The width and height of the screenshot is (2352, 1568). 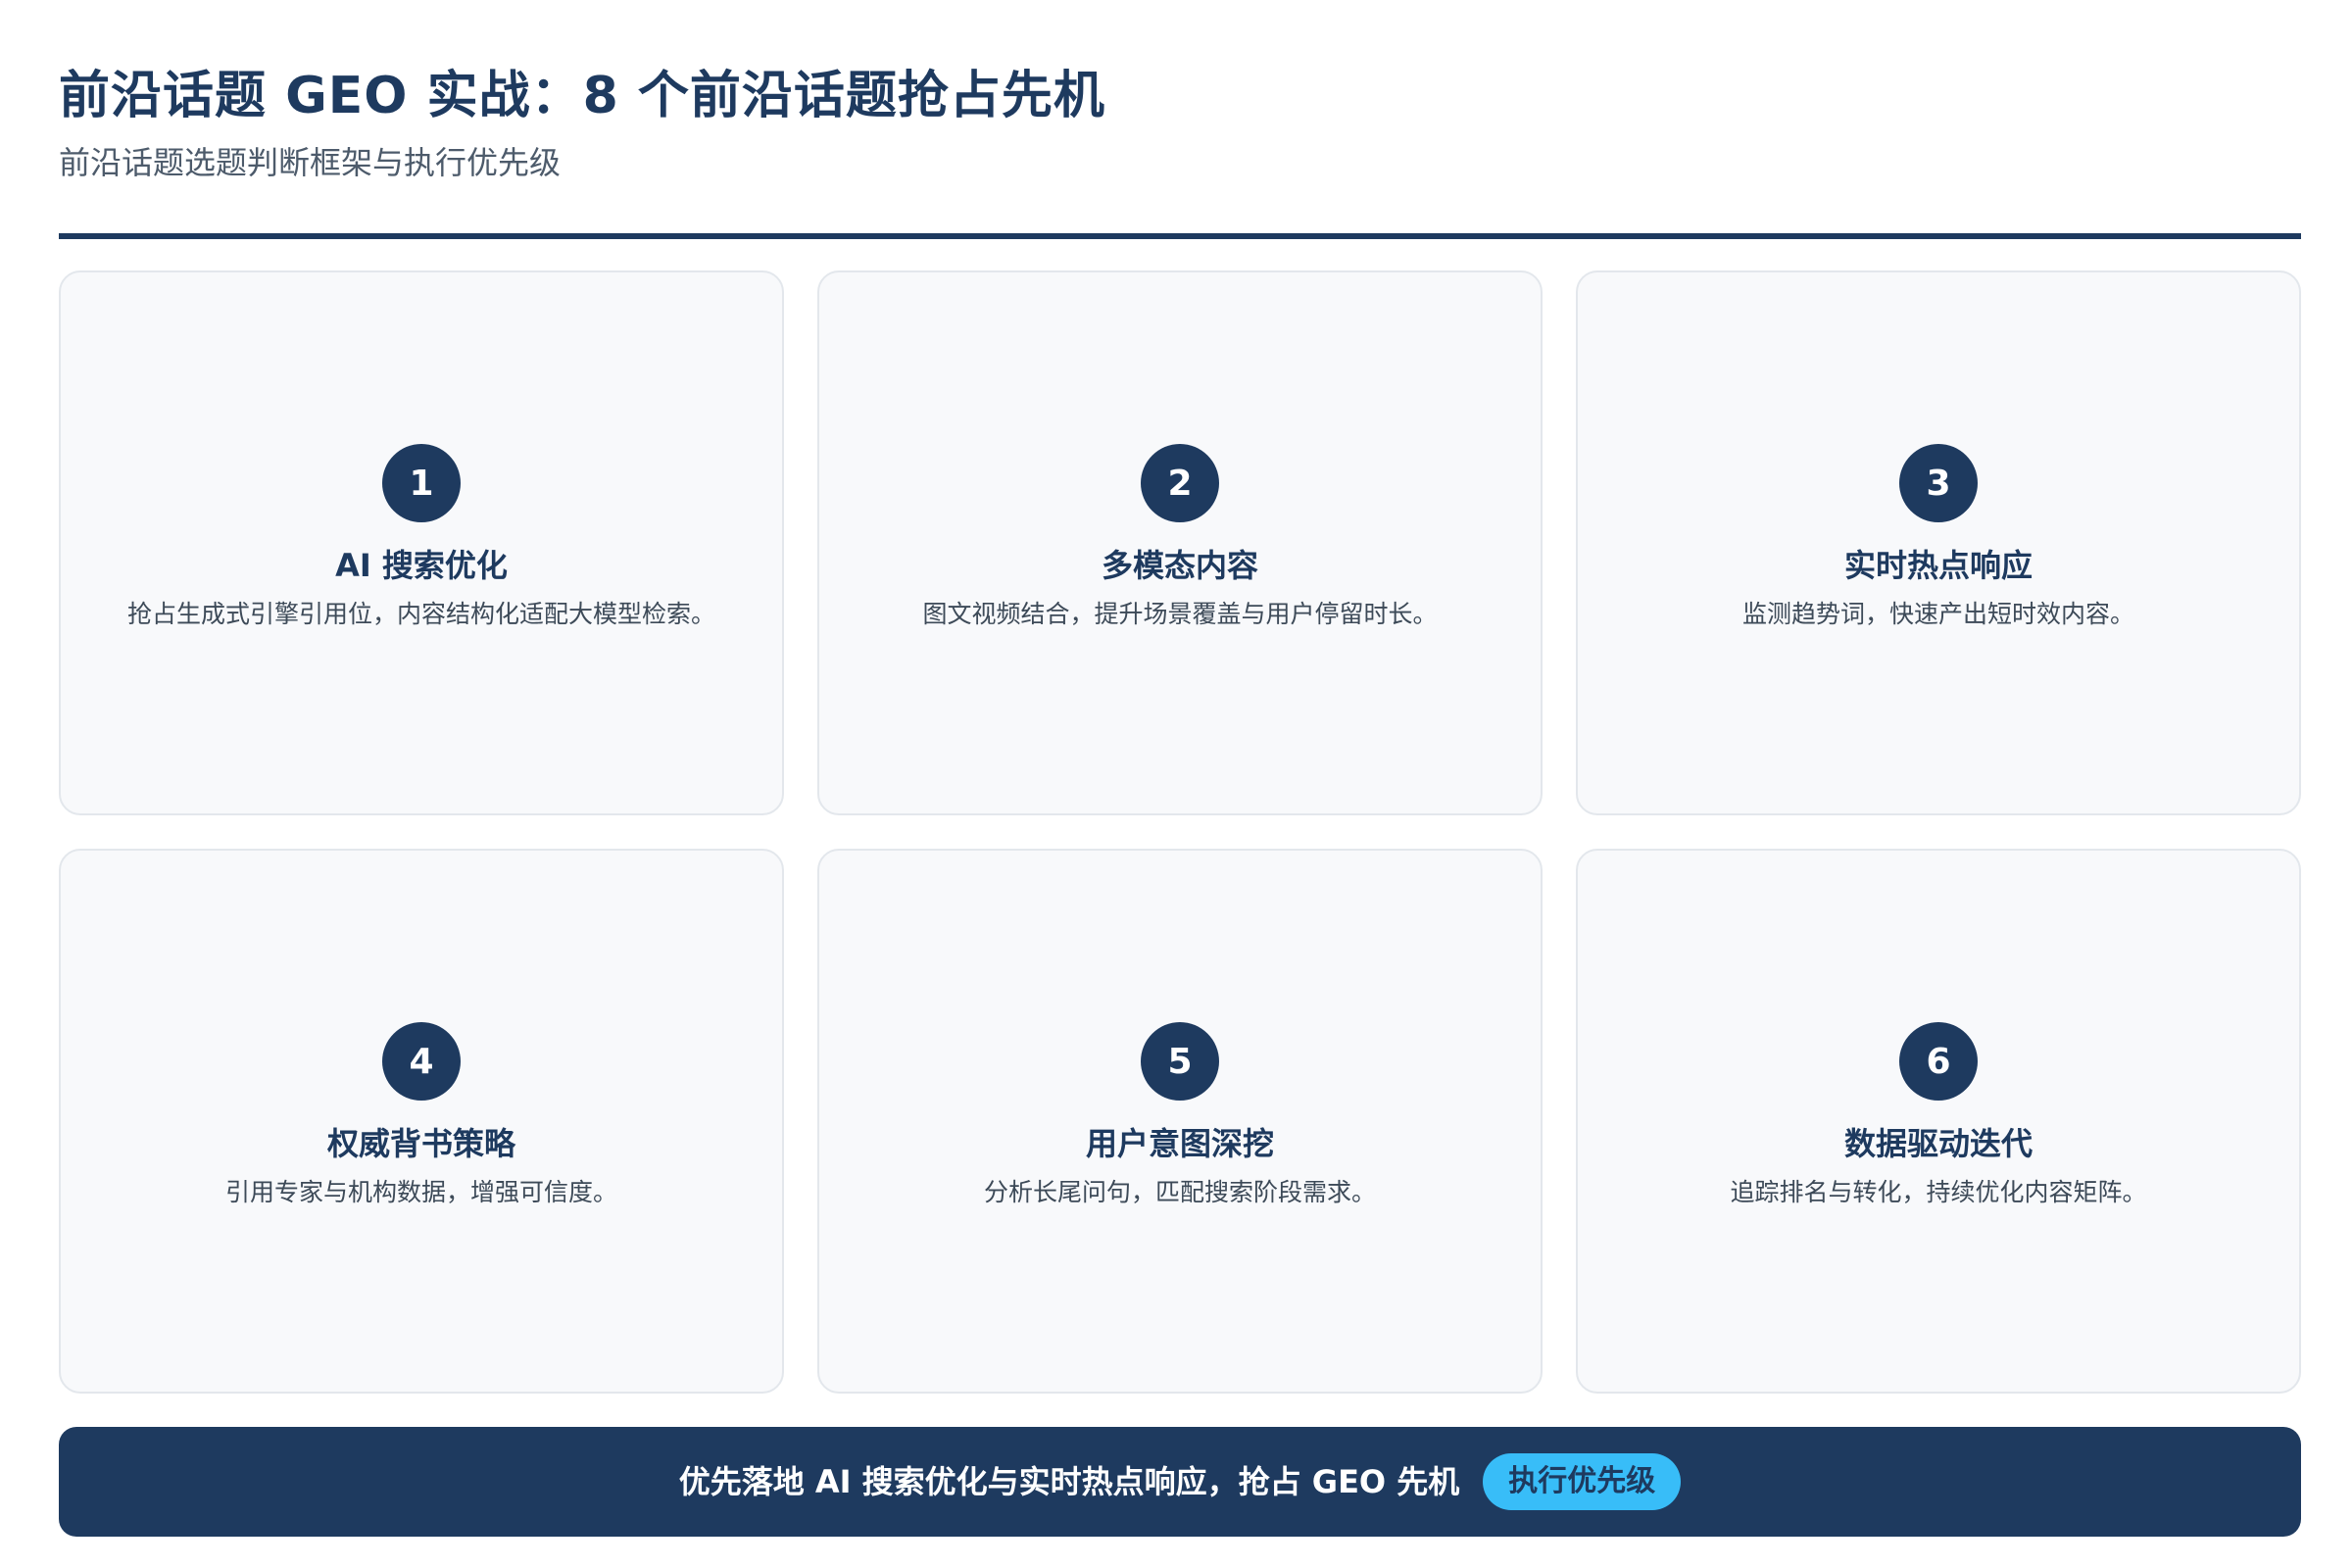 What do you see at coordinates (1938, 1192) in the screenshot?
I see `card-description: 追踪排名与转化，持续优化内容矩阵。` at bounding box center [1938, 1192].